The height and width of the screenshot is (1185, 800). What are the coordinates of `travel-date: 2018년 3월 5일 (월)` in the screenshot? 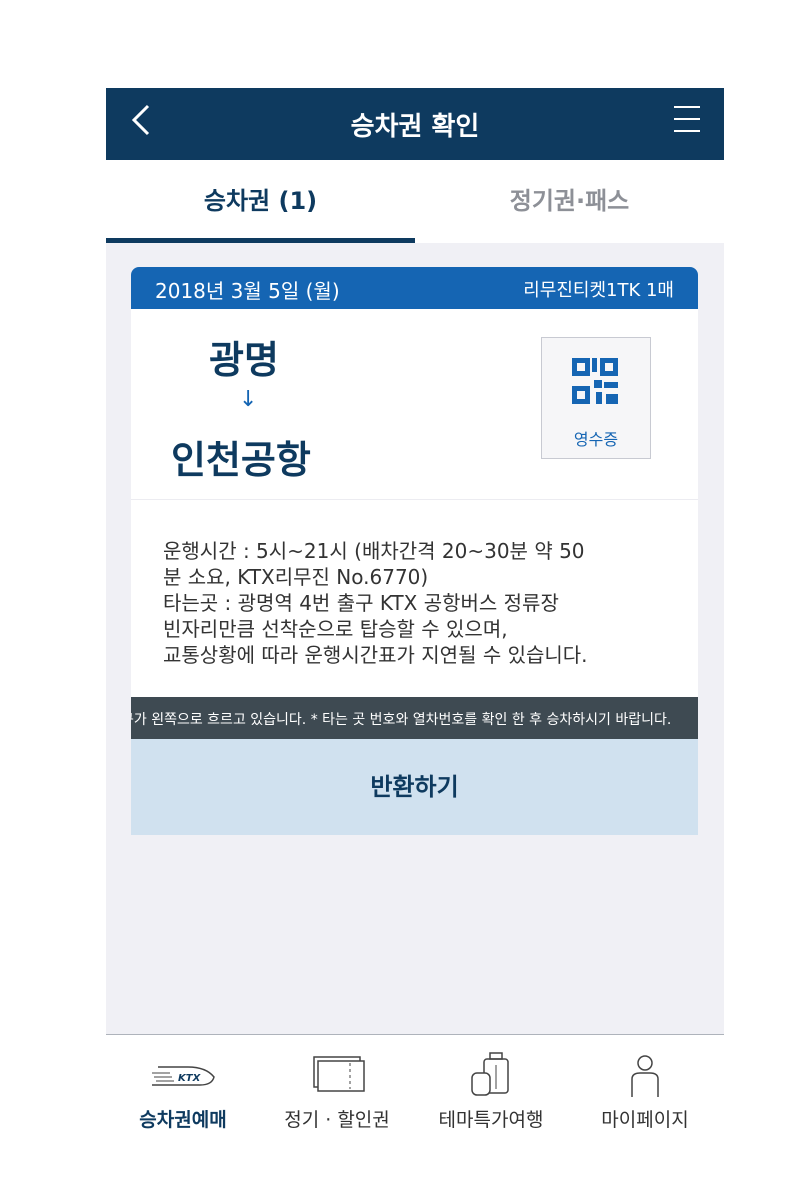 It's located at (247, 291).